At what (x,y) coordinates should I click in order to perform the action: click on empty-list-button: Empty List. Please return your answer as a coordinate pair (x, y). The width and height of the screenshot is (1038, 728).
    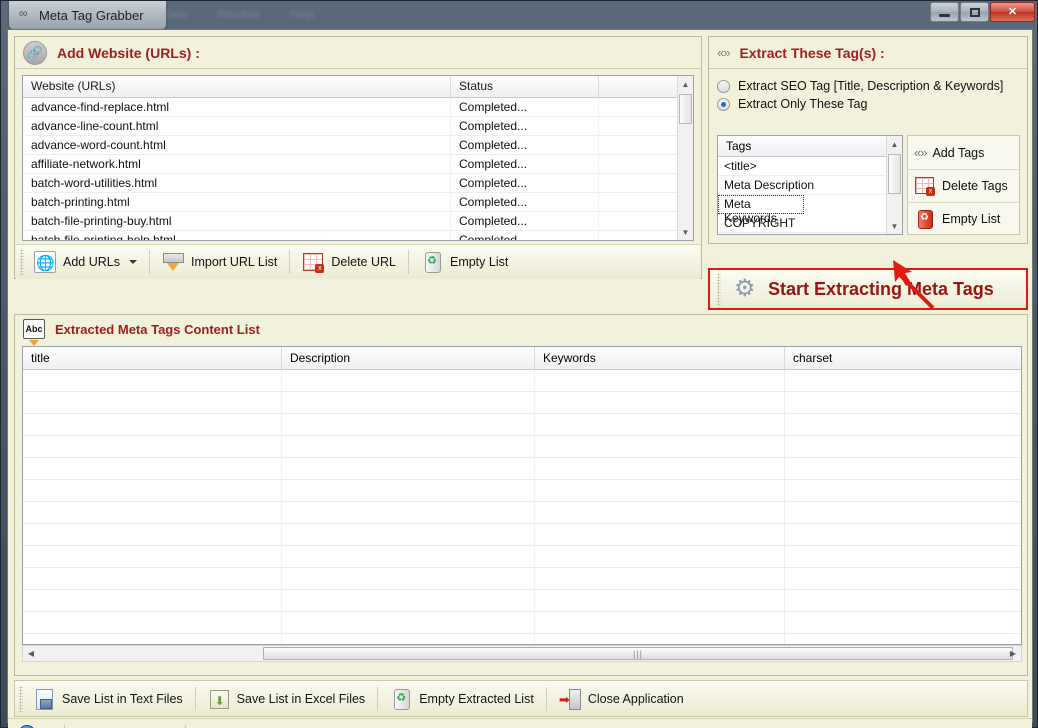
    Looking at the image, I should click on (464, 262).